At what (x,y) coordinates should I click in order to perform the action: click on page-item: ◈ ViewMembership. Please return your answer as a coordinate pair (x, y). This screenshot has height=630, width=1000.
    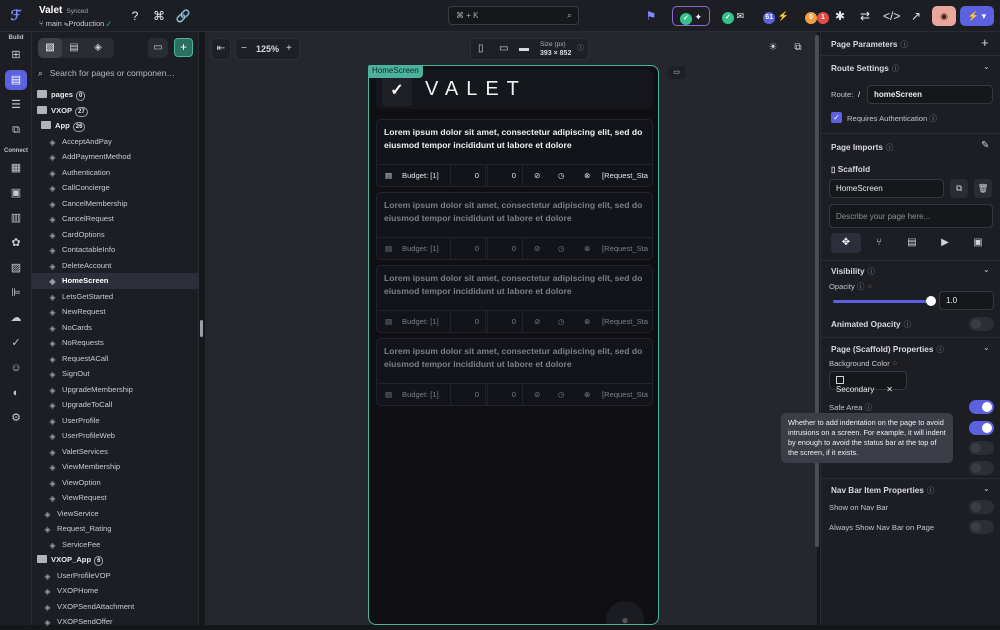
    Looking at the image, I should click on (115, 467).